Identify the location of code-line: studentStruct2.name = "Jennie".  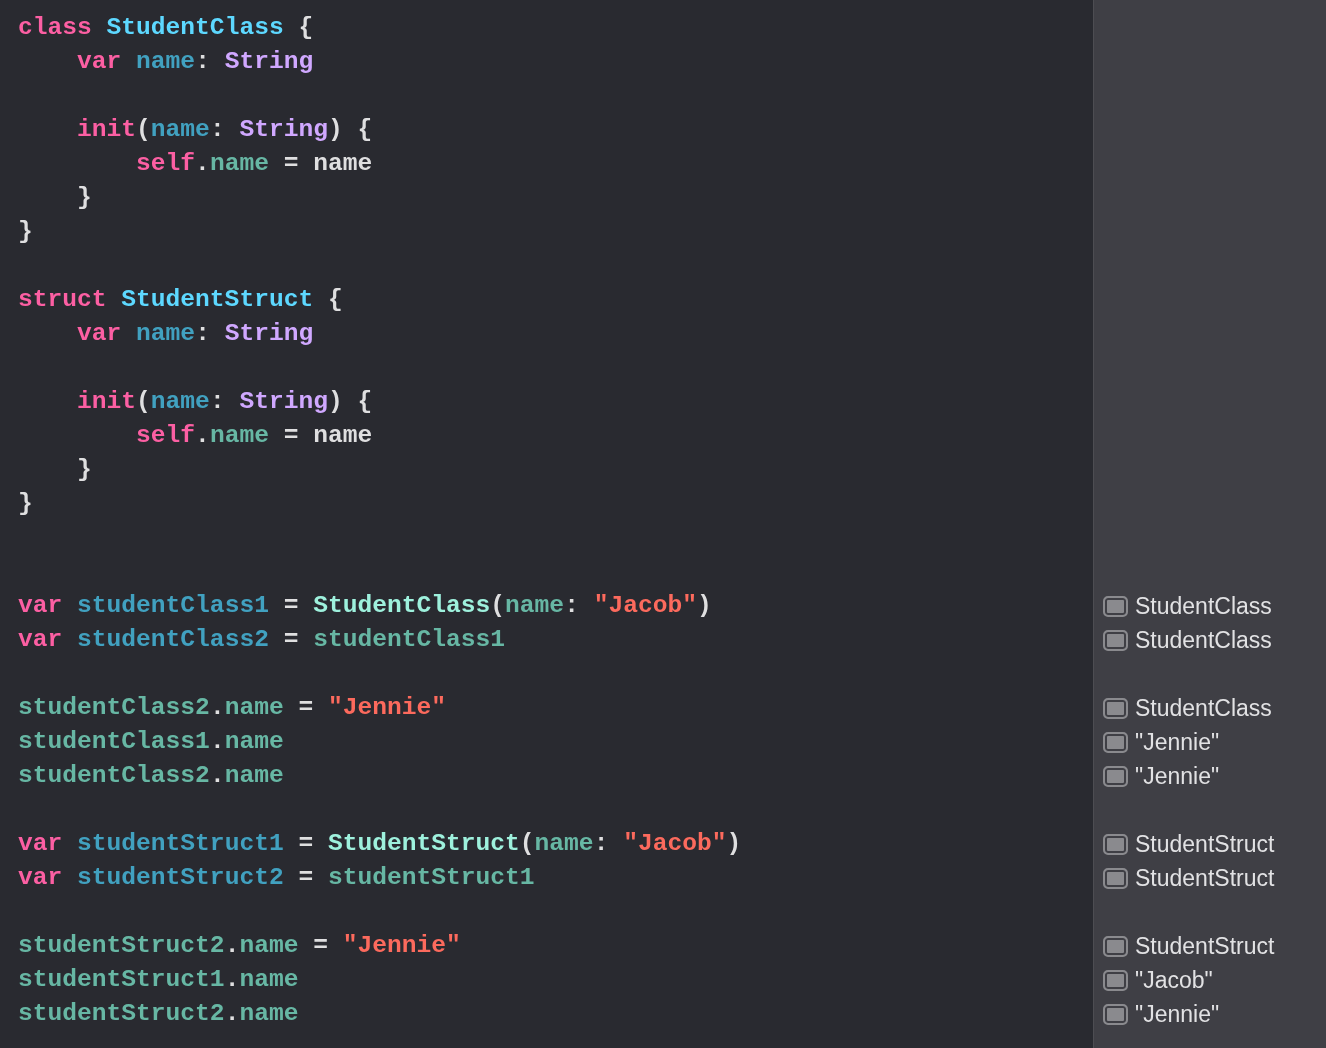
(240, 946).